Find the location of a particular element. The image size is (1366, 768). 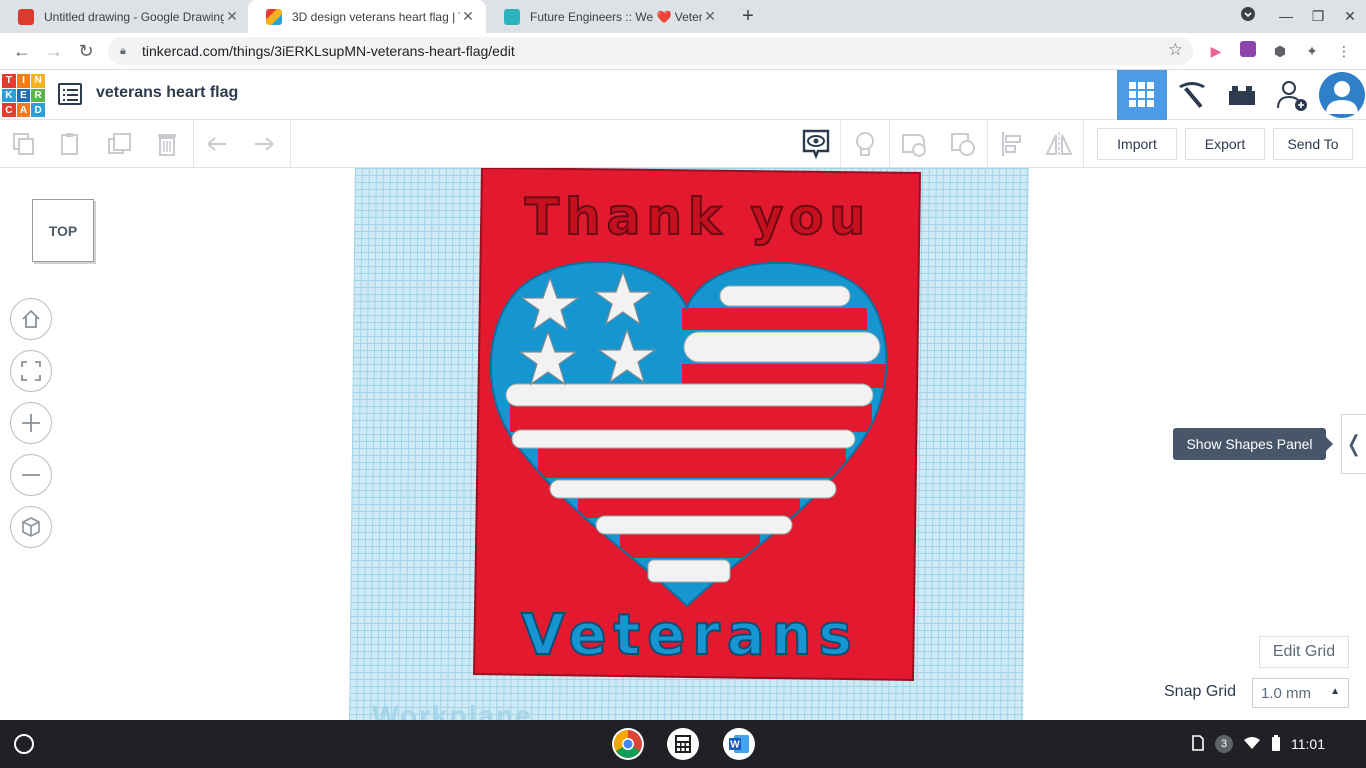

brick-icon is located at coordinates (1242, 95).